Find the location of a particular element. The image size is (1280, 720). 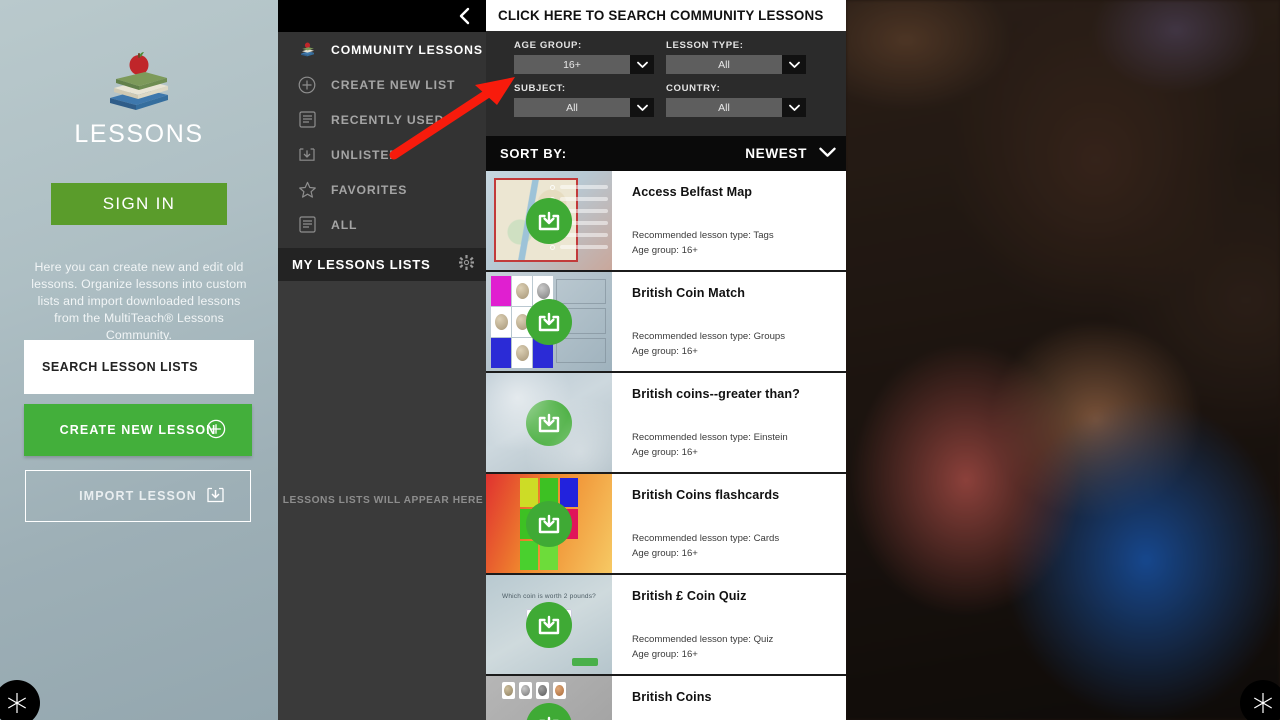

sort-by-dropdown: NEWEST is located at coordinates (790, 154).